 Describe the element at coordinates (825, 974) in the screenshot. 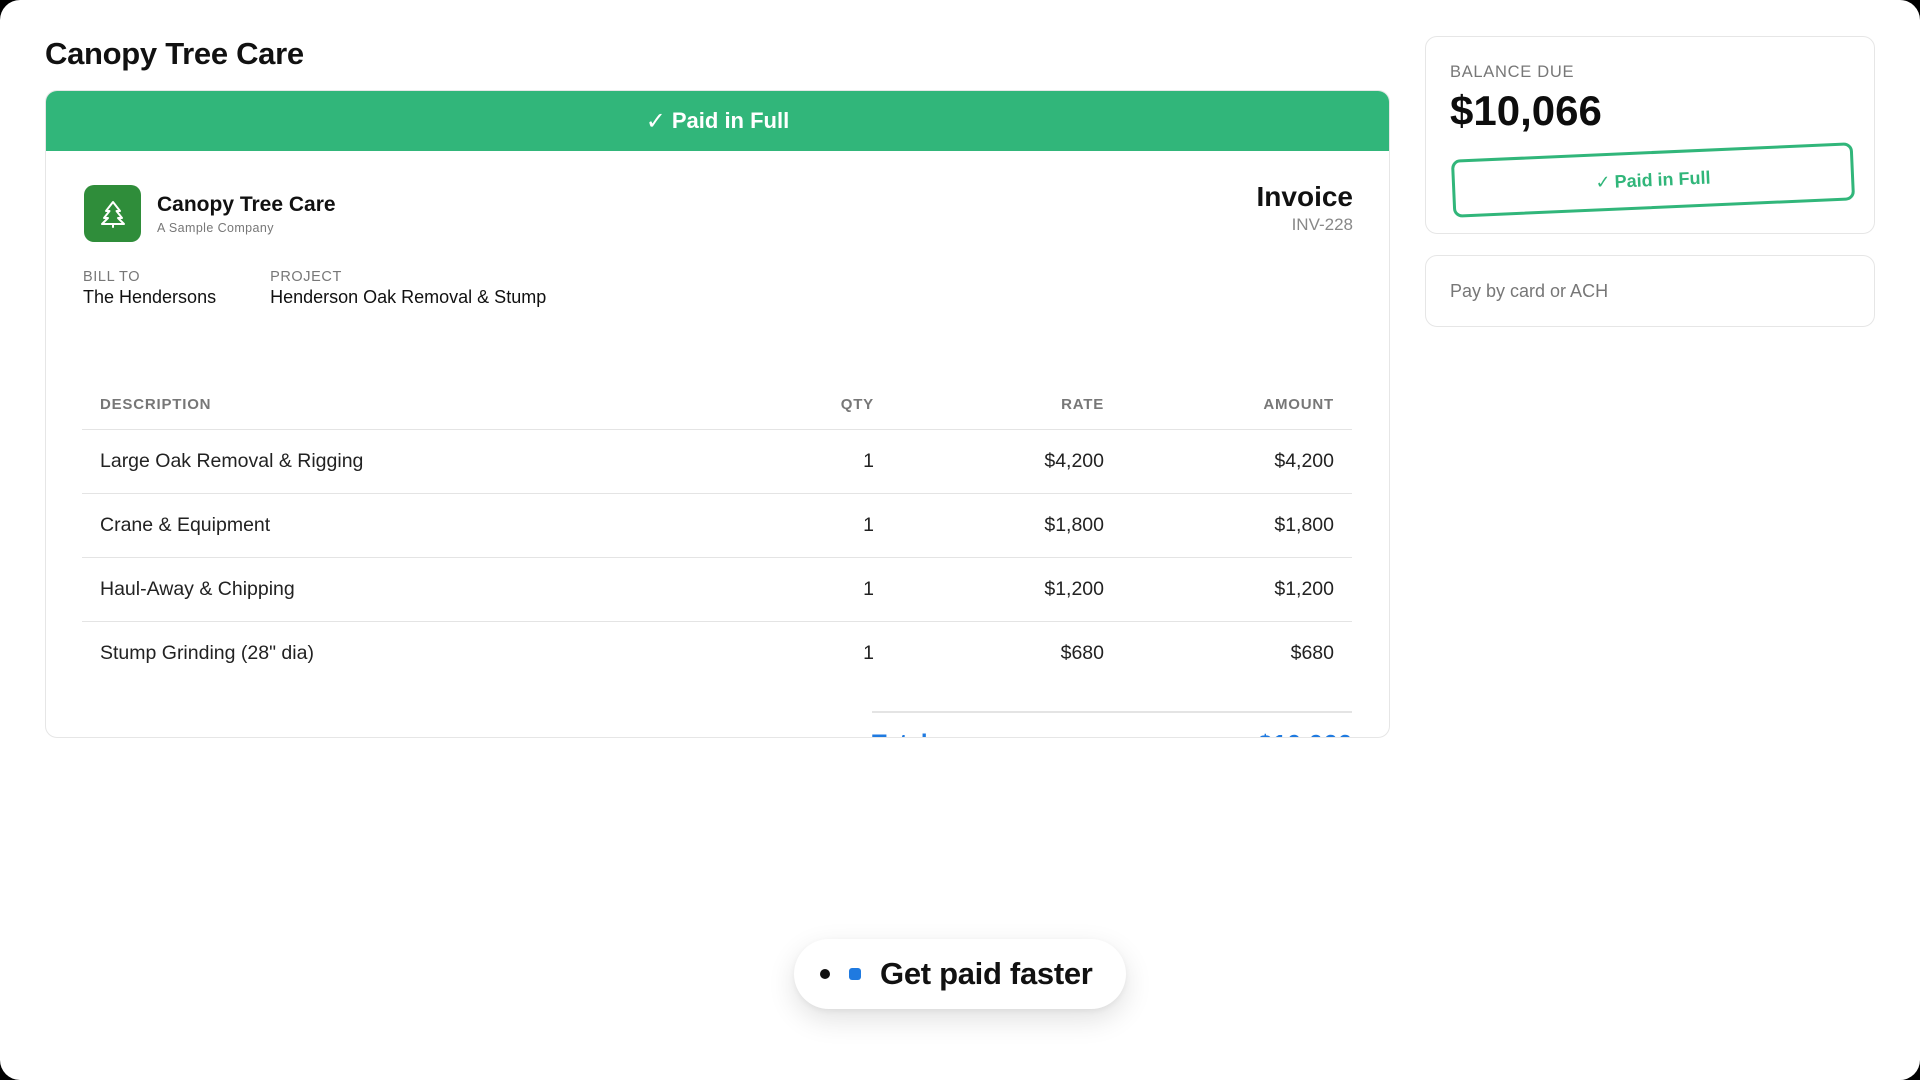

I see `dot-icon` at that location.